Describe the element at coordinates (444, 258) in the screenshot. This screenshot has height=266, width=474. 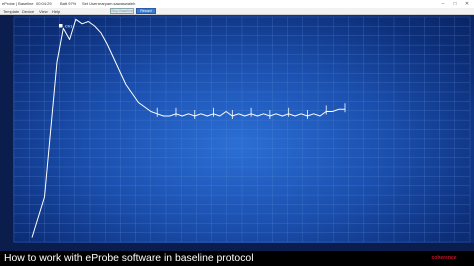
I see `brand-logo: coherence` at that location.